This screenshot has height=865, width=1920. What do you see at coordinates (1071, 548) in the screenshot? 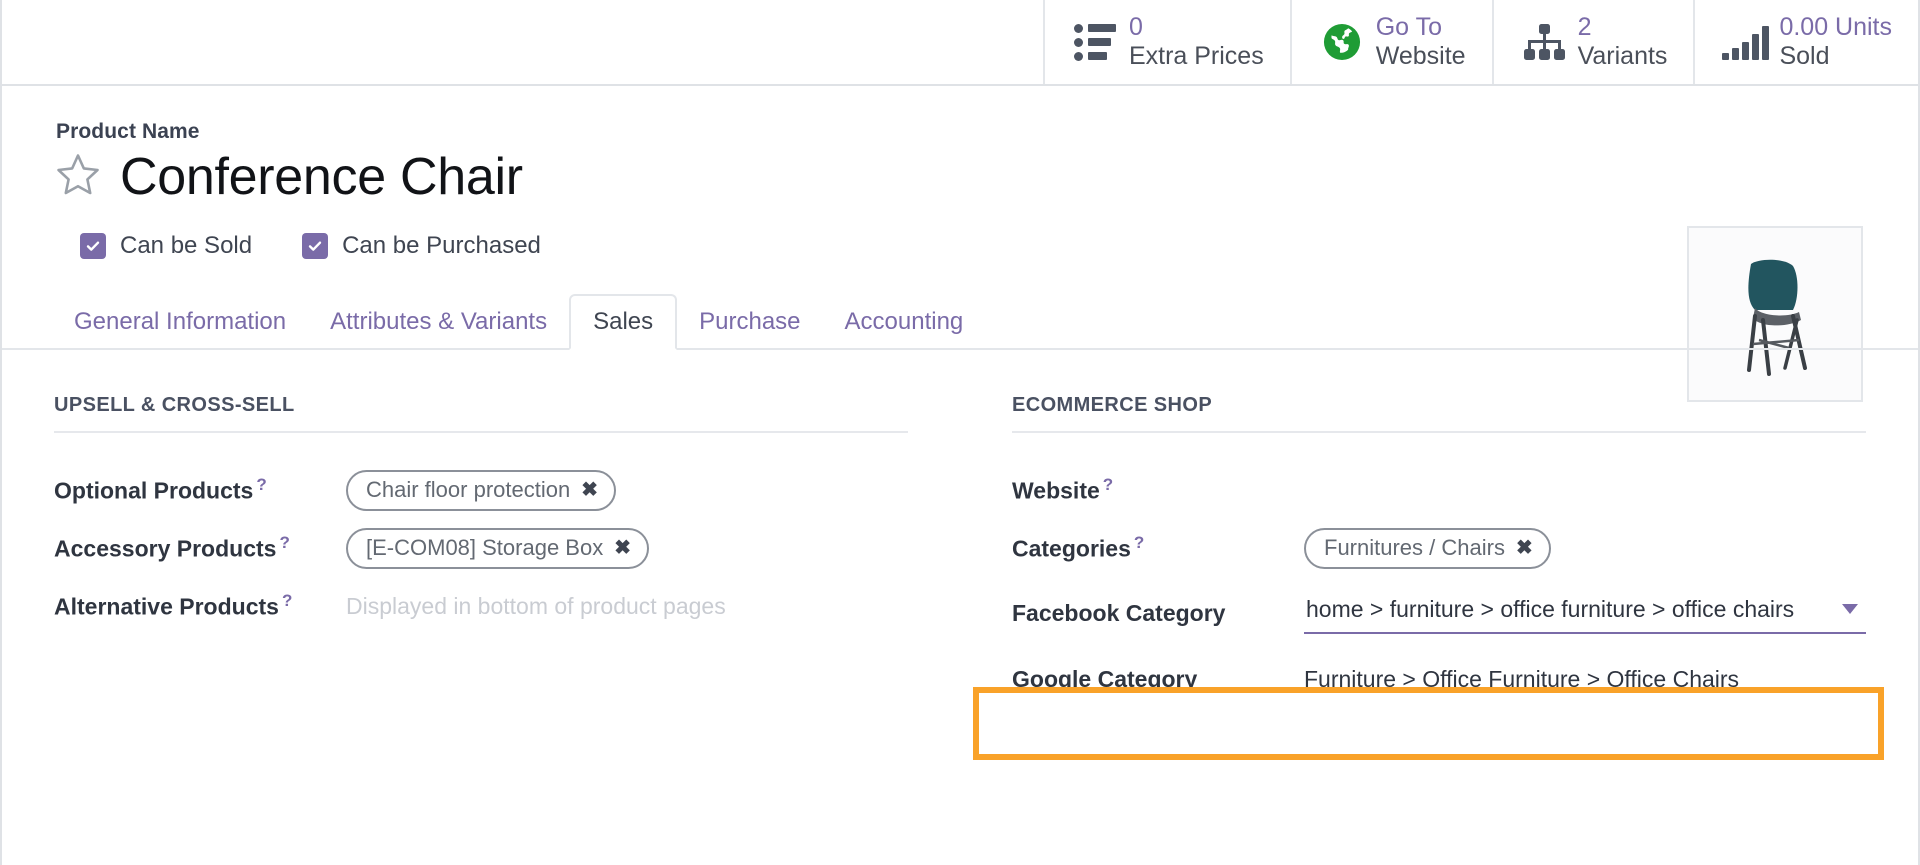
I see `categories-label-text: Categories` at bounding box center [1071, 548].